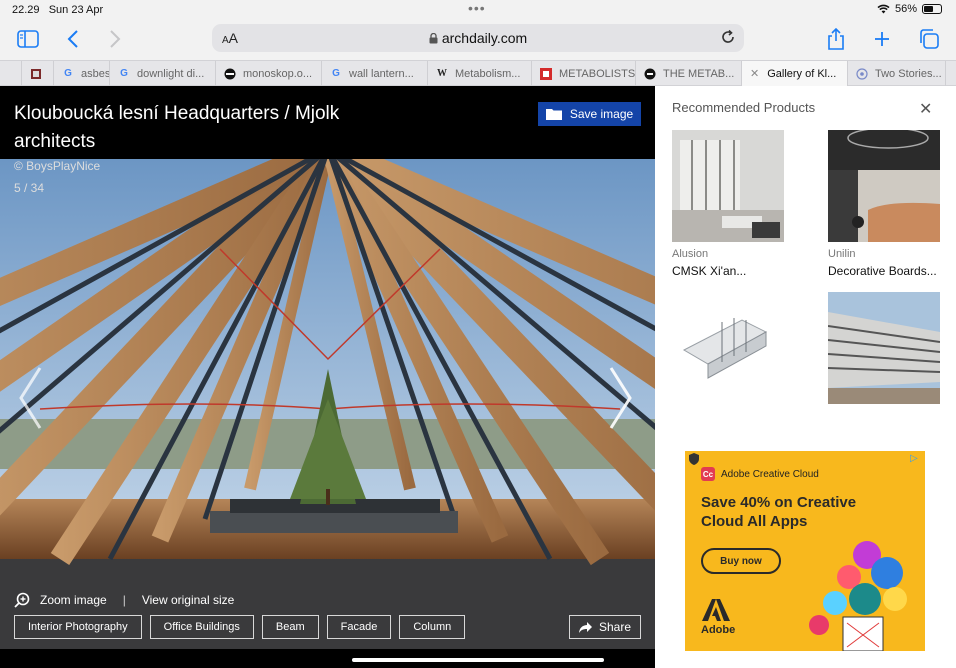 The image size is (956, 668). I want to click on page-icon, so click(862, 73).